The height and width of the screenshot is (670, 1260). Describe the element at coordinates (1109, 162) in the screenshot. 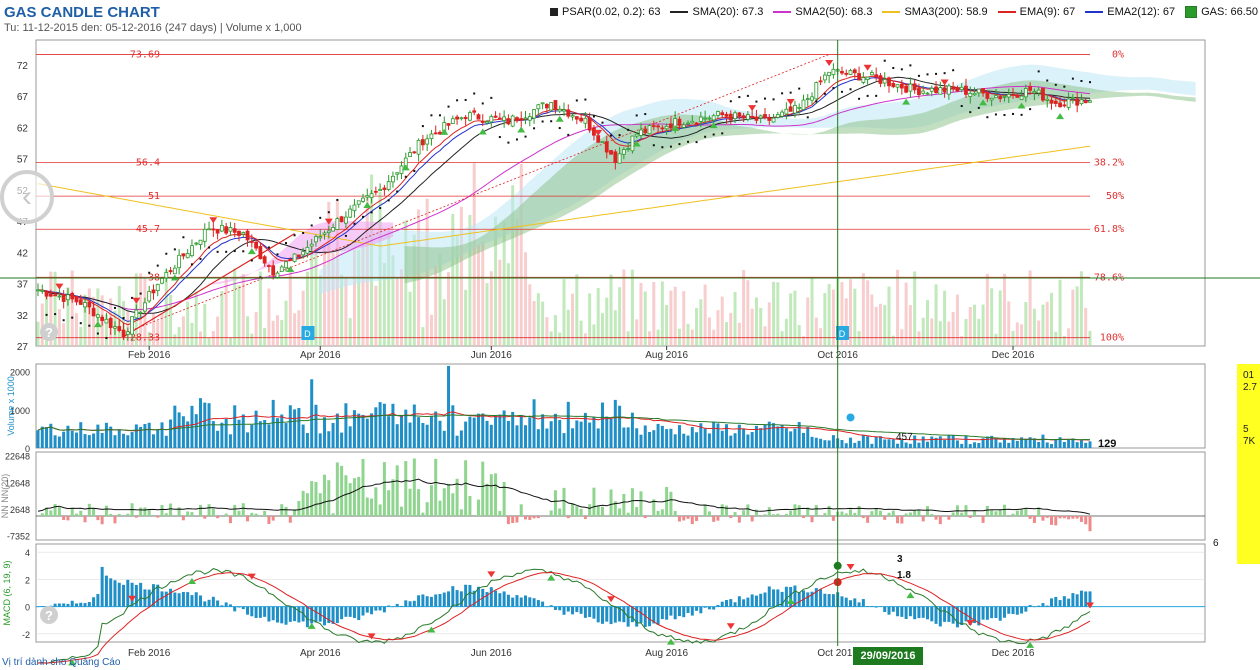

I see `fib-right-label: 38.2%` at that location.